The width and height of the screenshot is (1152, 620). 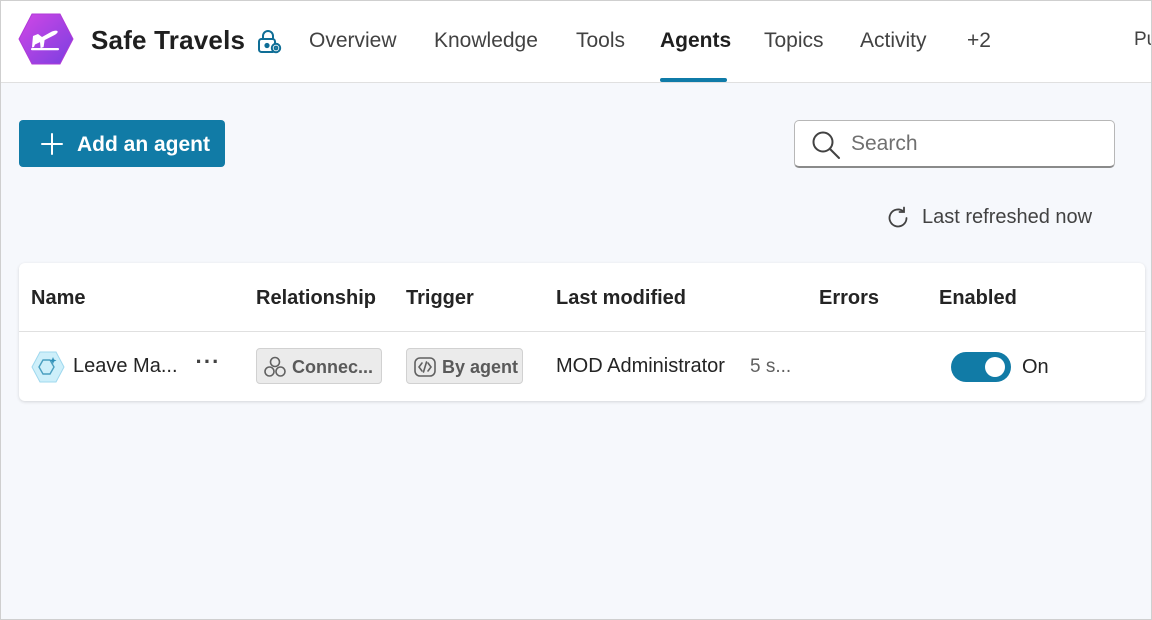 What do you see at coordinates (269, 42) in the screenshot?
I see `lock-settings-icon` at bounding box center [269, 42].